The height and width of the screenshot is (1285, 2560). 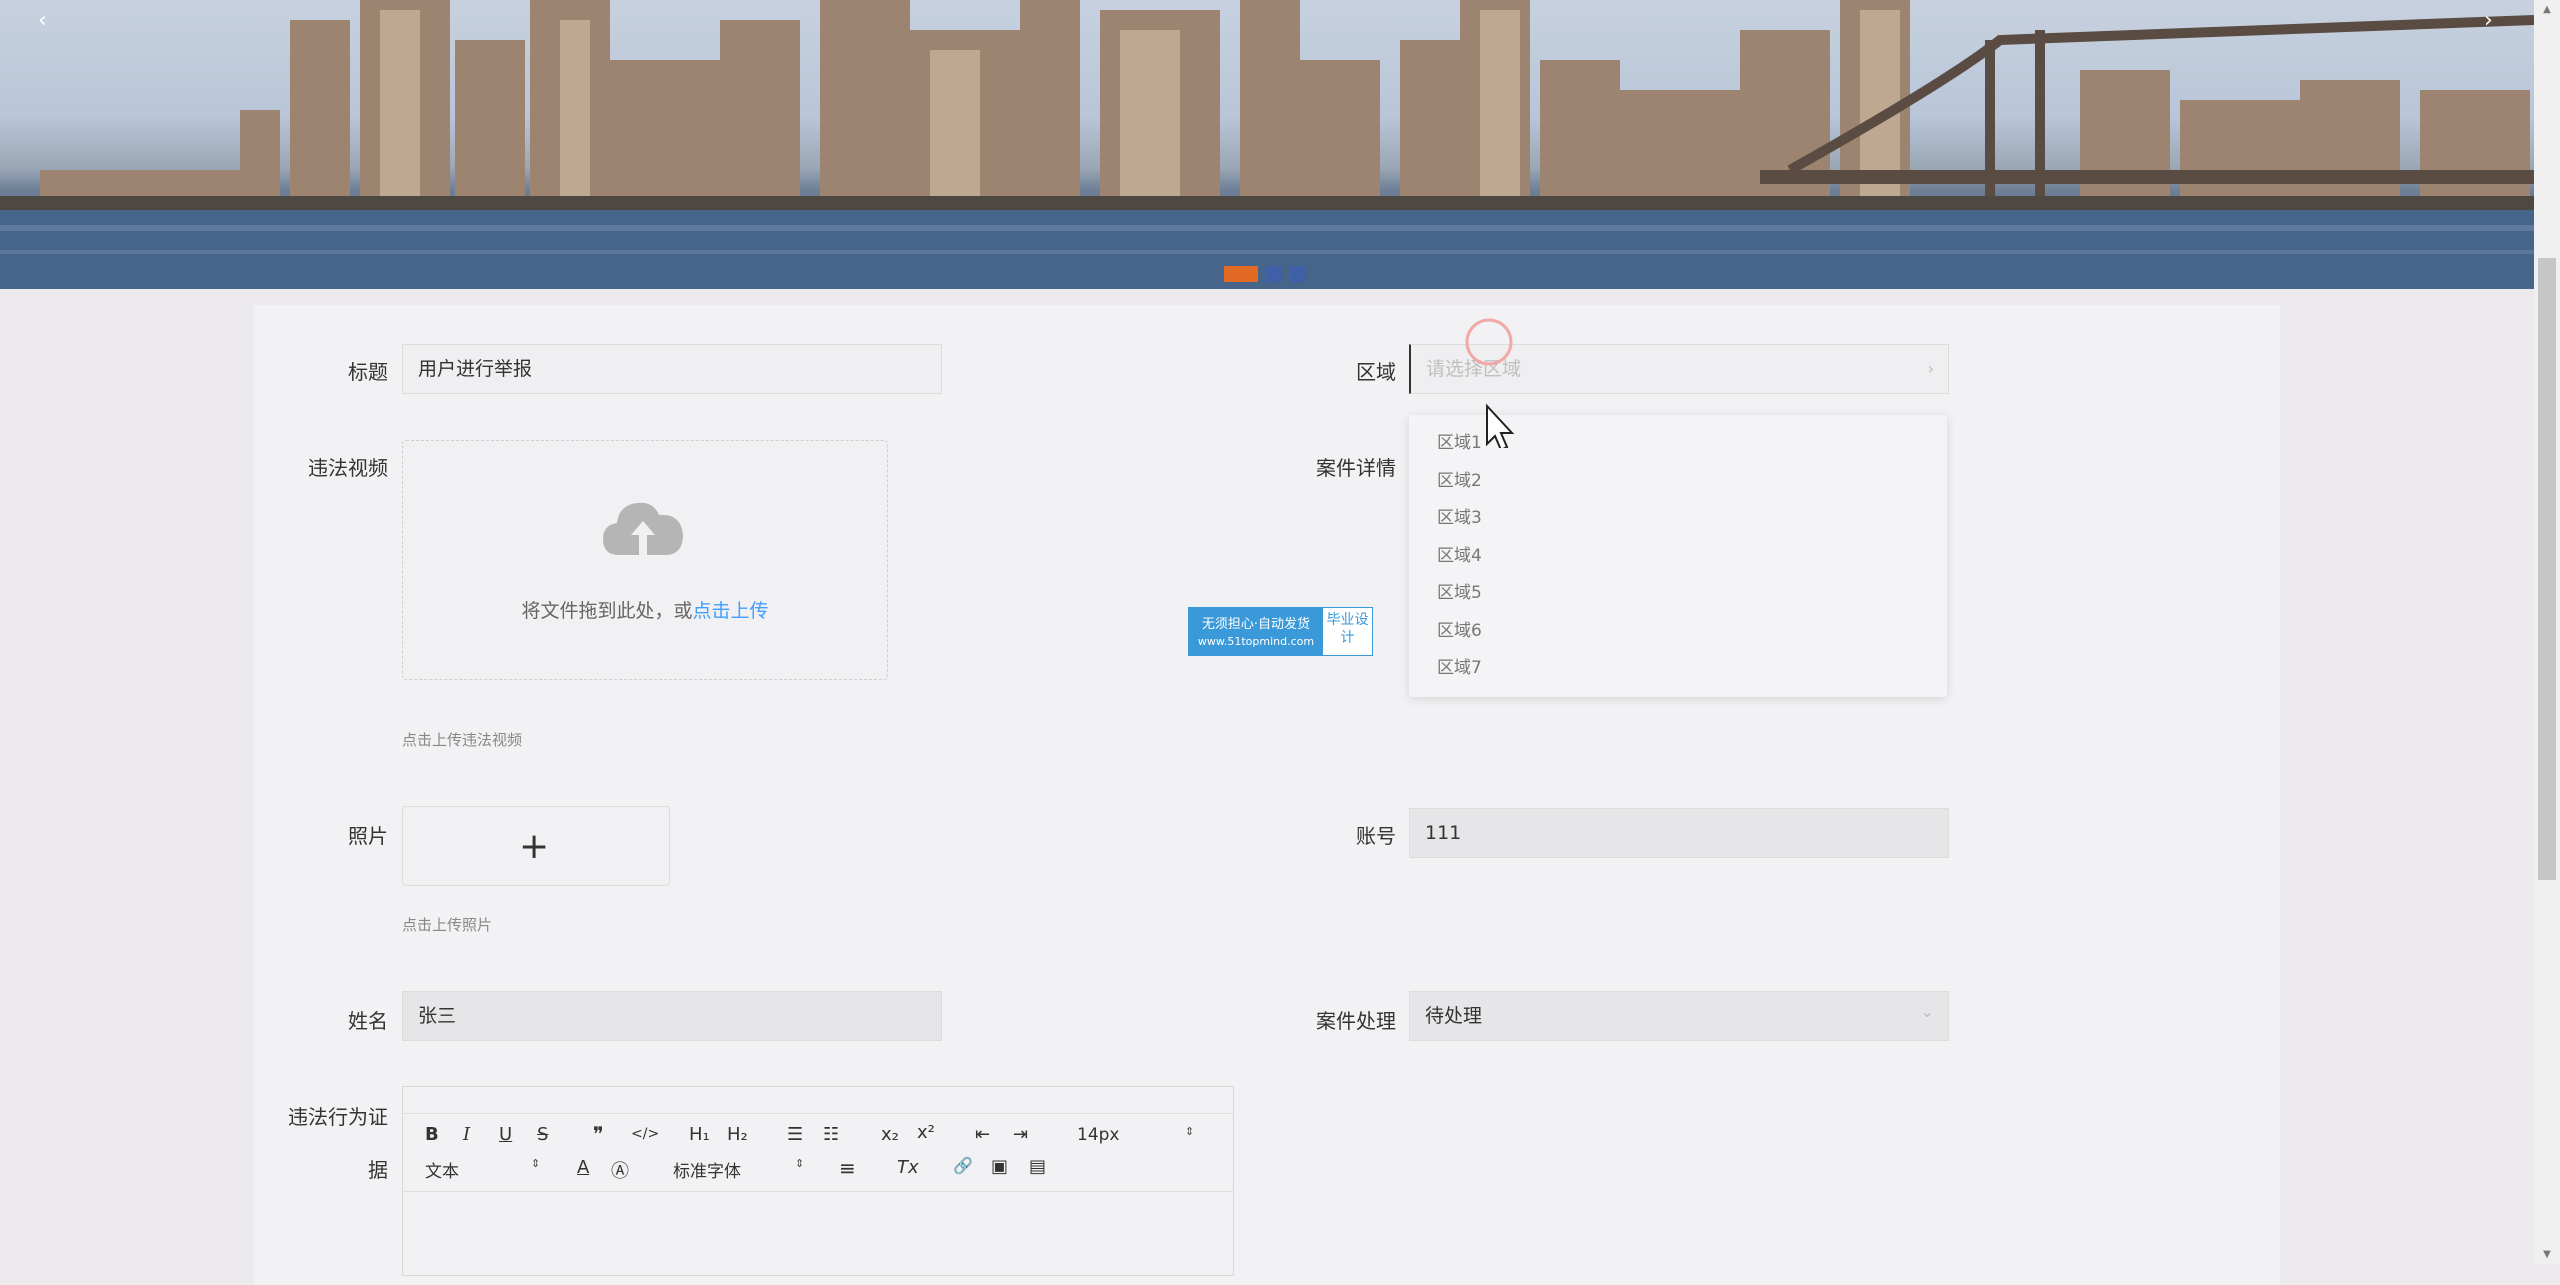 I want to click on region-option-4: 区域4, so click(x=1678, y=557).